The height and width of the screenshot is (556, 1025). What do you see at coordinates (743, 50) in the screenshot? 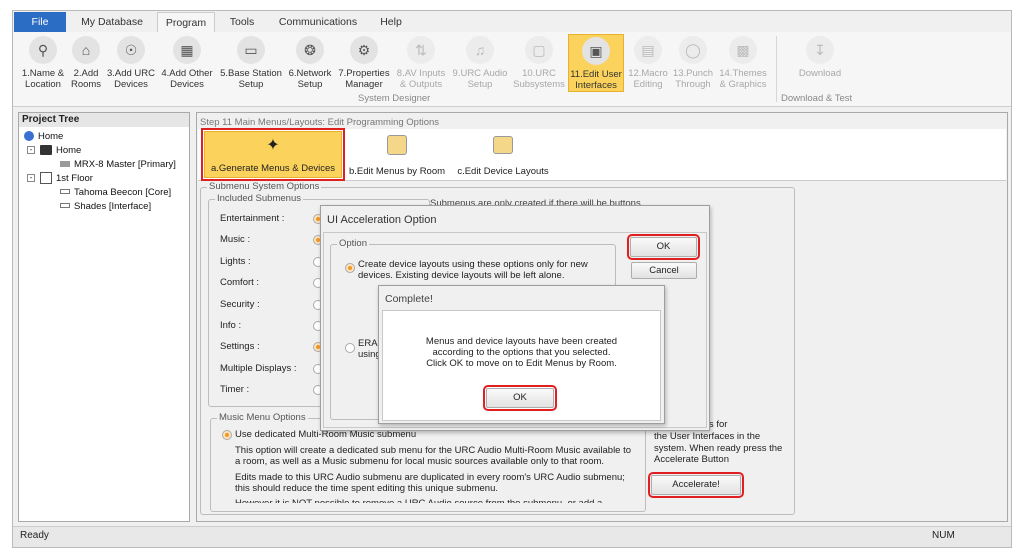
I see `themes-icon: ▩` at bounding box center [743, 50].